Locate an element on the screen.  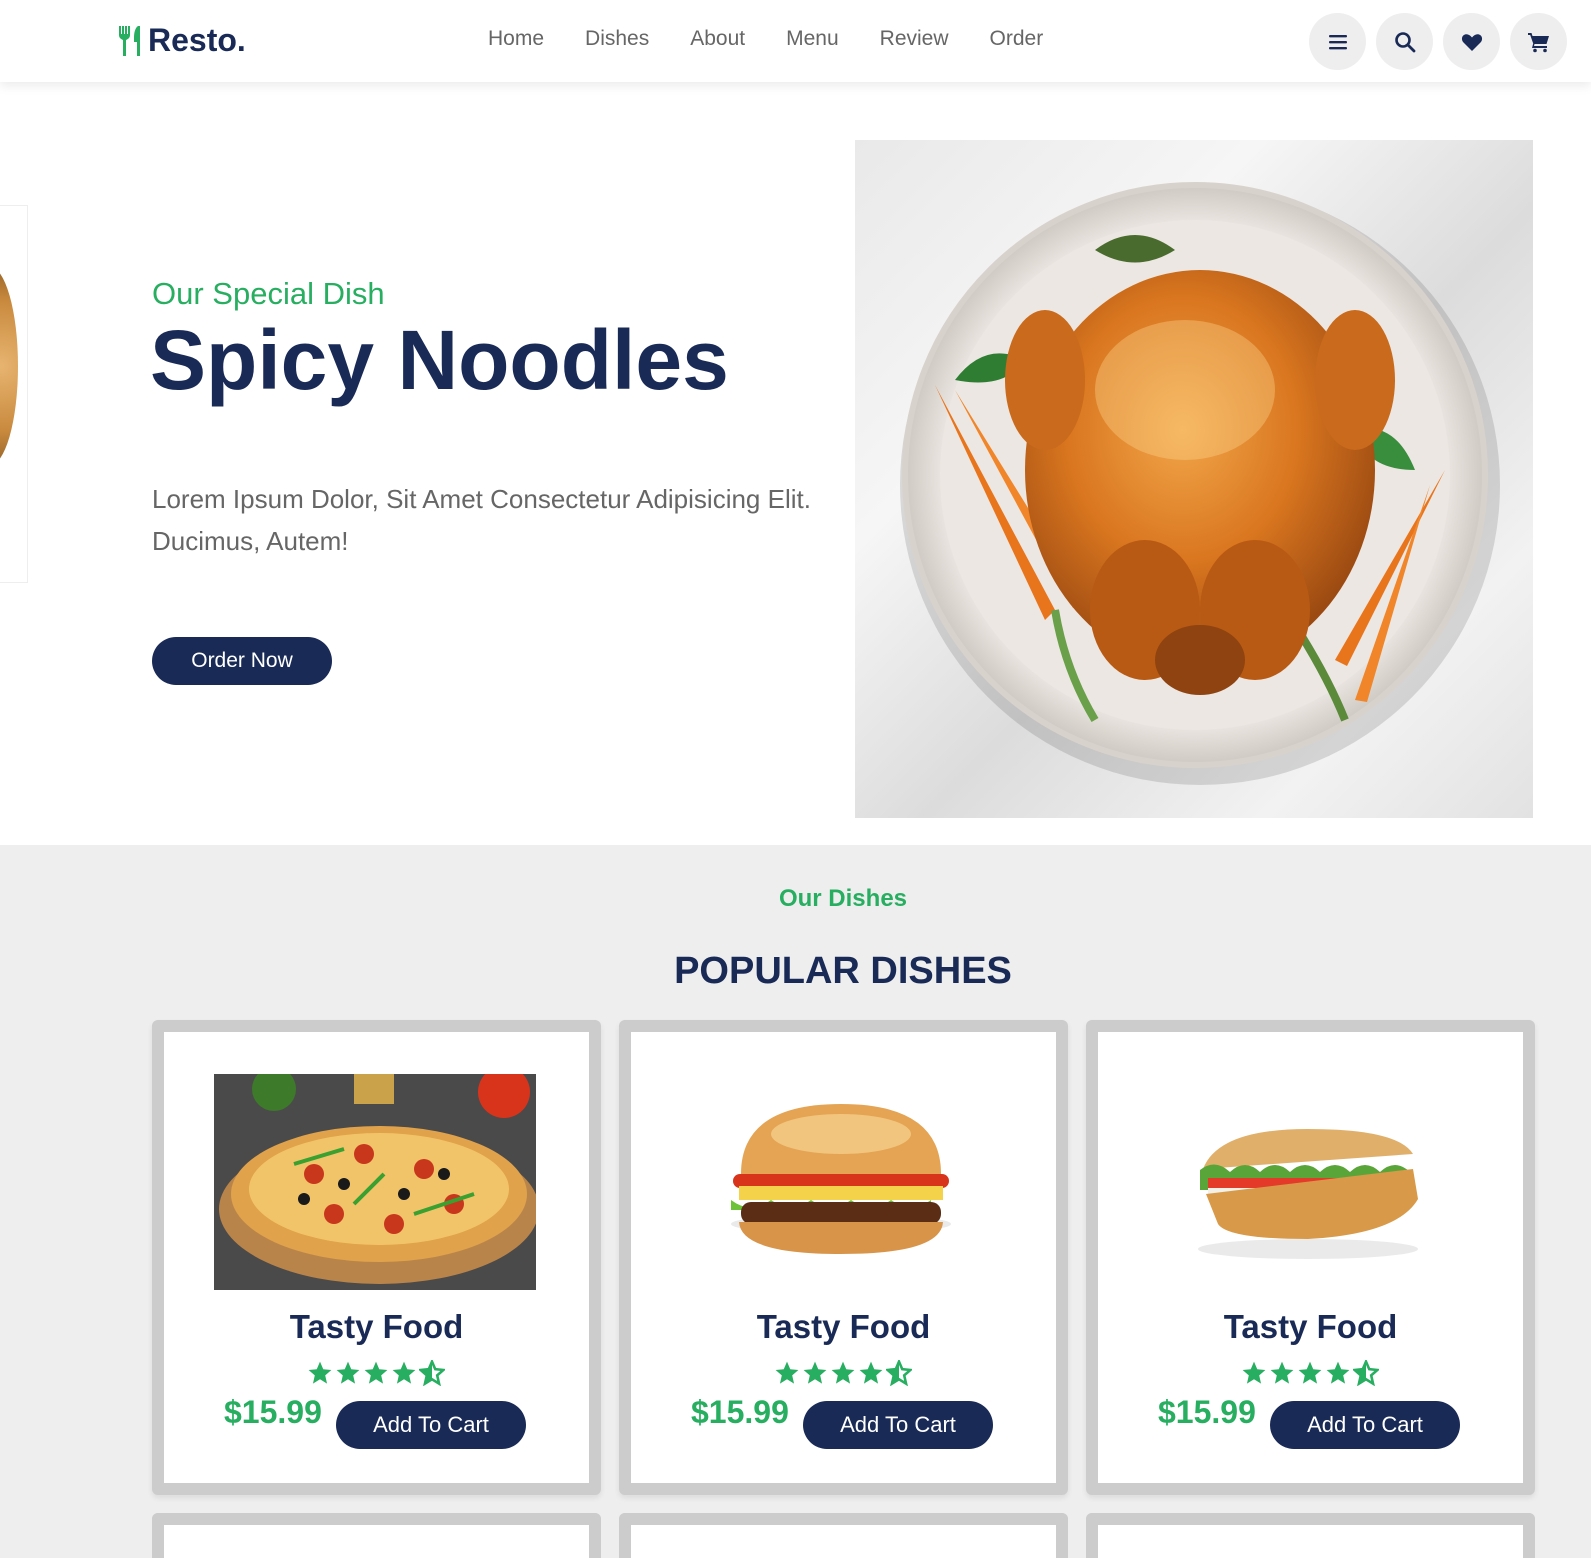
search-button is located at coordinates (1404, 41).